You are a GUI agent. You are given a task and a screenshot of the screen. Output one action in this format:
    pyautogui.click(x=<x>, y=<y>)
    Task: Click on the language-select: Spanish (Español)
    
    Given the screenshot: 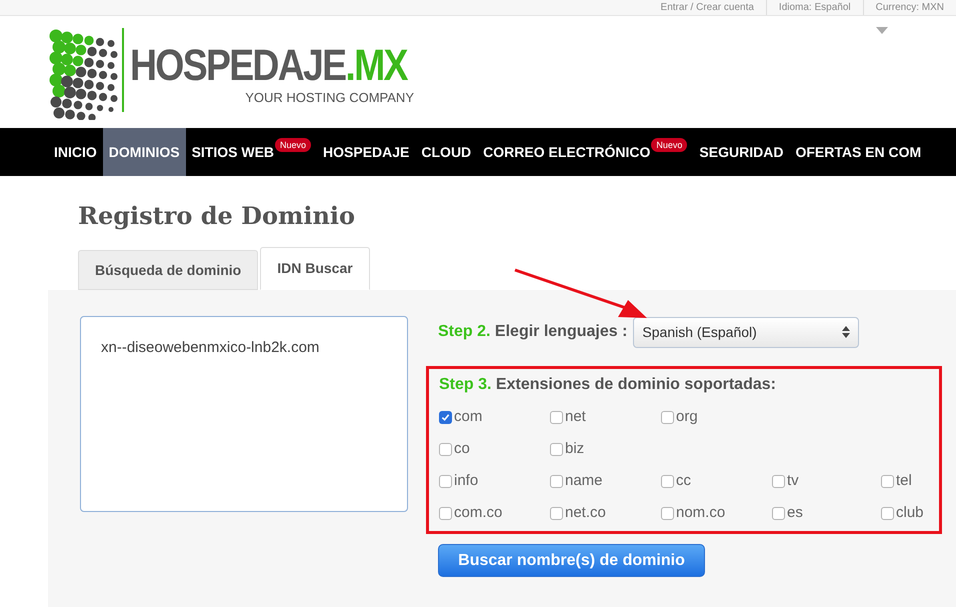 What is the action you would take?
    pyautogui.click(x=746, y=332)
    